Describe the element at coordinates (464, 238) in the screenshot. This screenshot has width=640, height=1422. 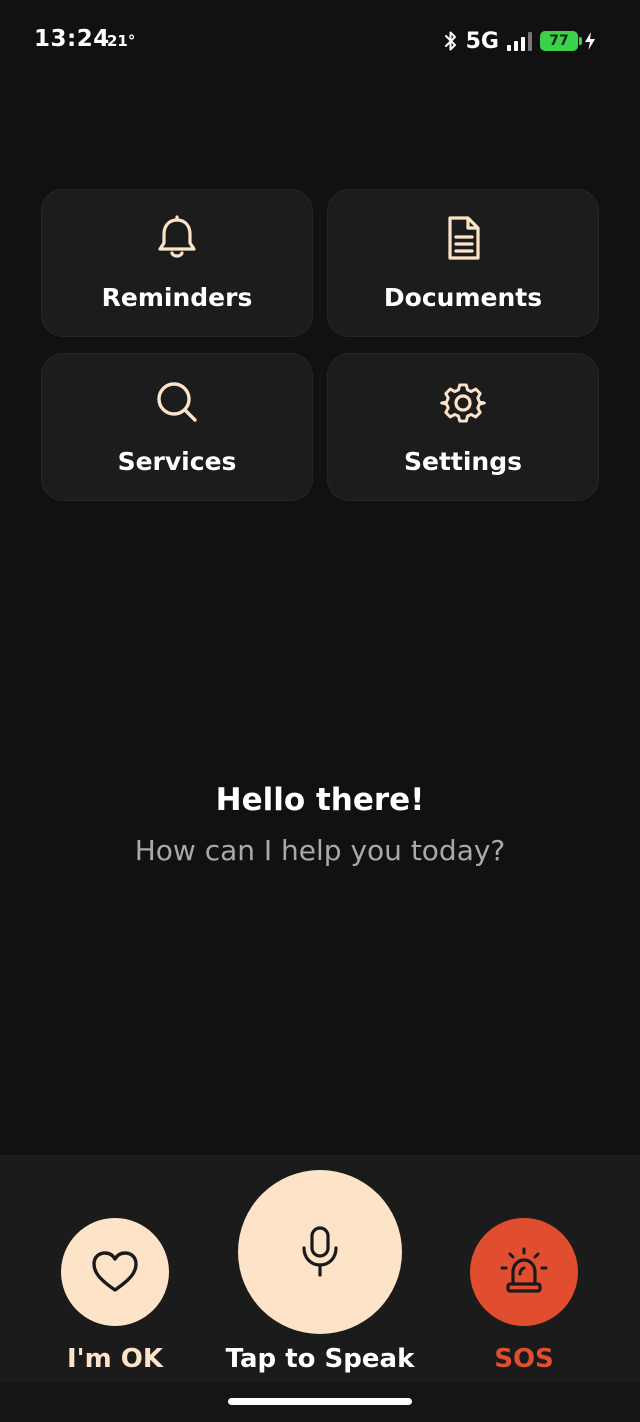
I see `document-icon` at that location.